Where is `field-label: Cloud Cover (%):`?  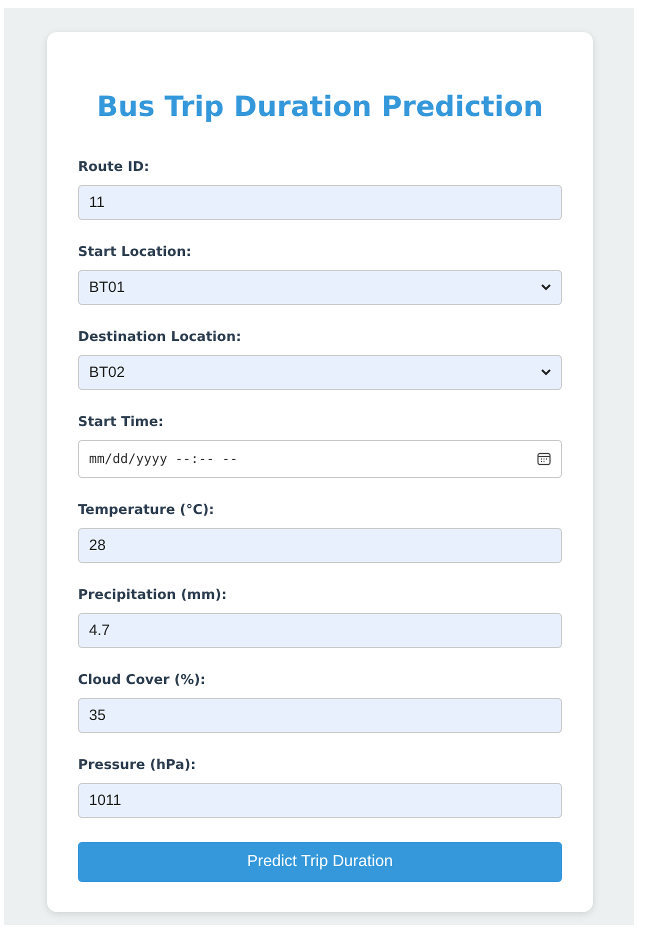
field-label: Cloud Cover (%): is located at coordinates (142, 680).